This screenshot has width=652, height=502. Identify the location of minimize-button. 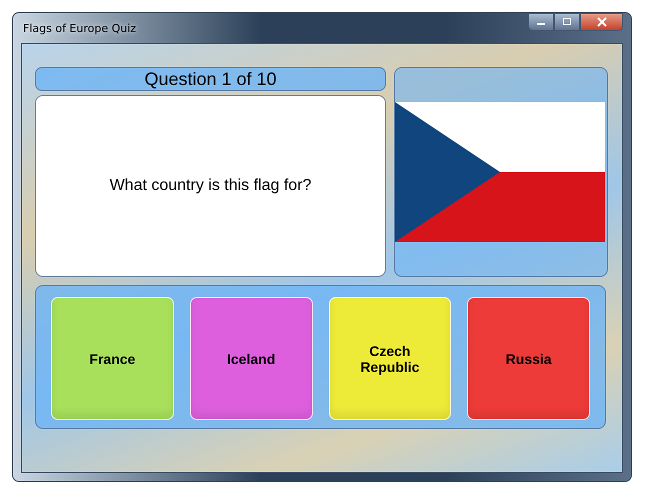
(541, 22).